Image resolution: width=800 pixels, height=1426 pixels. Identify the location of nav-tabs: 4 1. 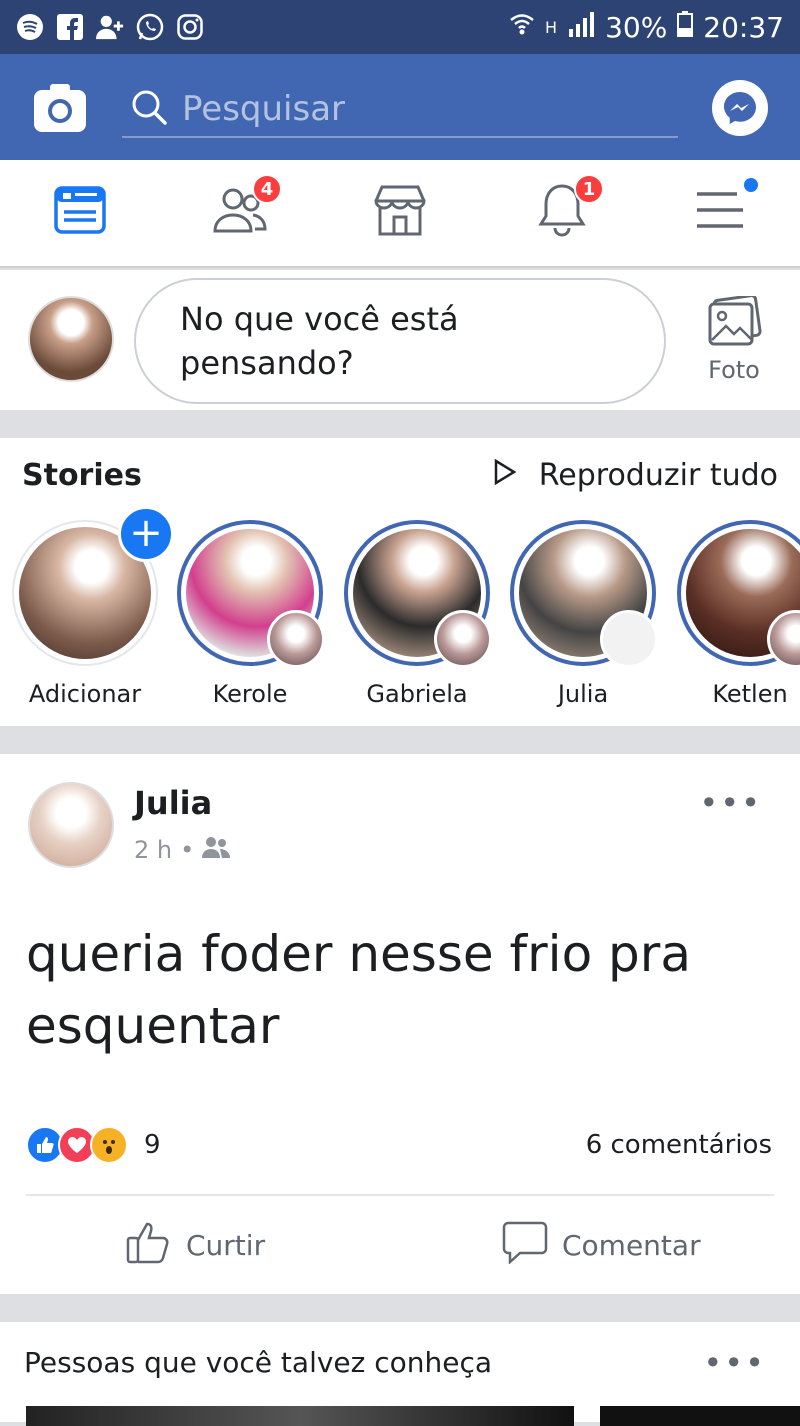
(400, 214).